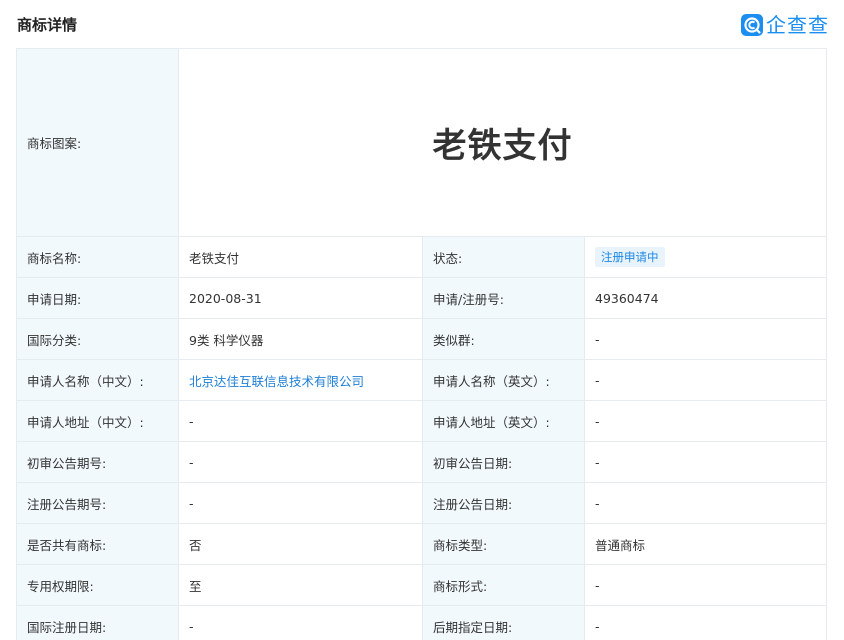 The height and width of the screenshot is (640, 844). What do you see at coordinates (97, 421) in the screenshot?
I see `field-label: 申请人地址（中文）:` at bounding box center [97, 421].